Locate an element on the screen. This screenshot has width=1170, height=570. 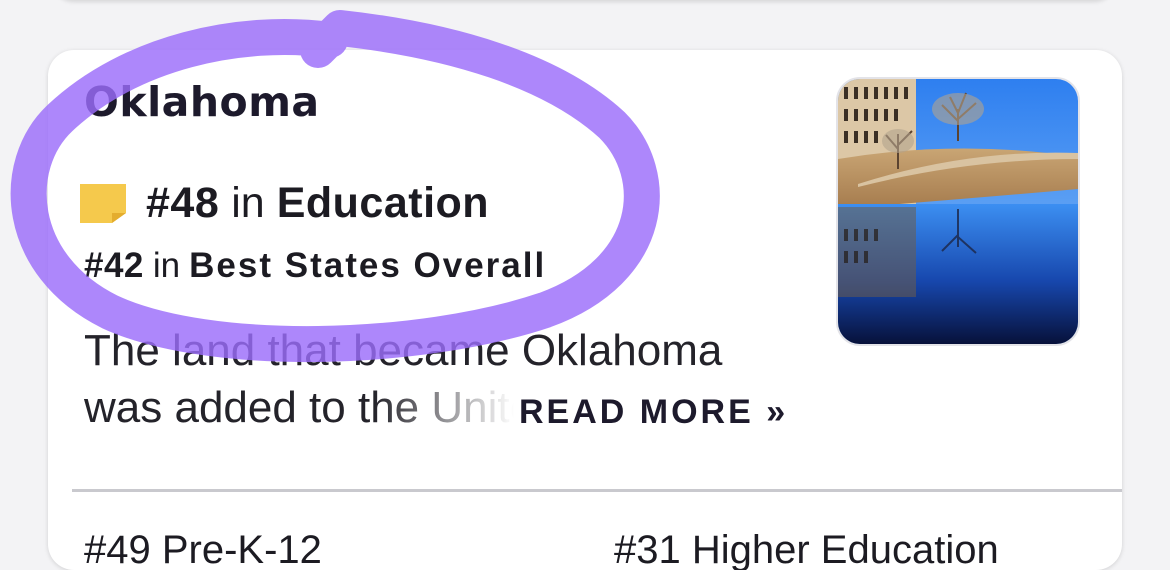
primary-rank: #48 in Education is located at coordinates (283, 203).